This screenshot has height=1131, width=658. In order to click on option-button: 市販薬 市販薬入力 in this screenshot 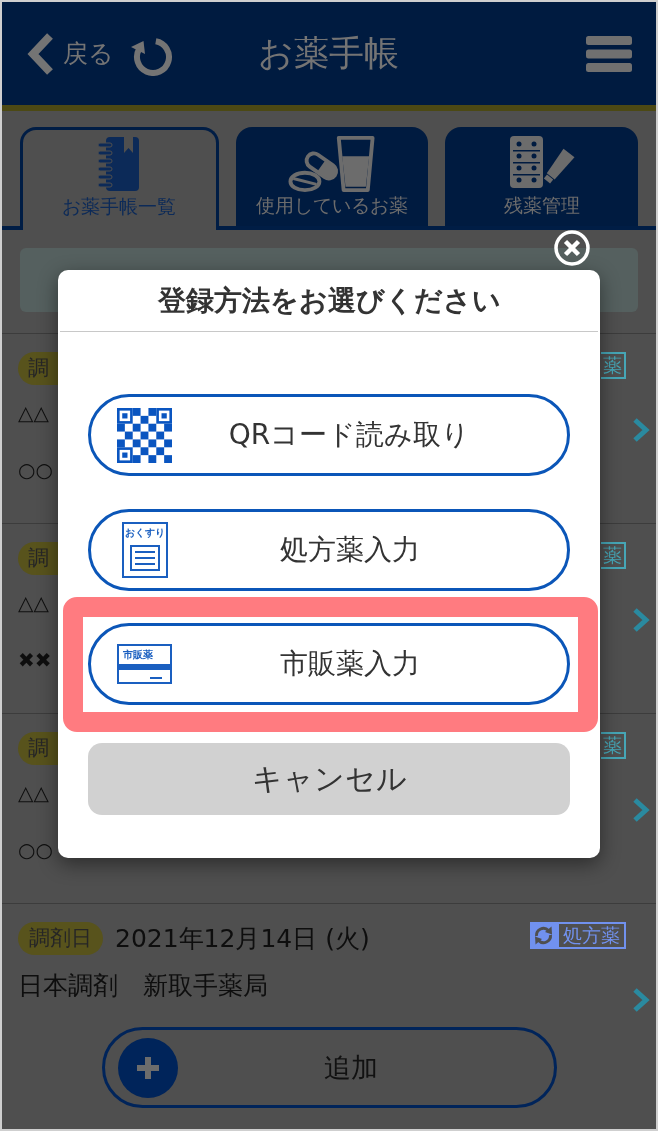, I will do `click(329, 664)`.